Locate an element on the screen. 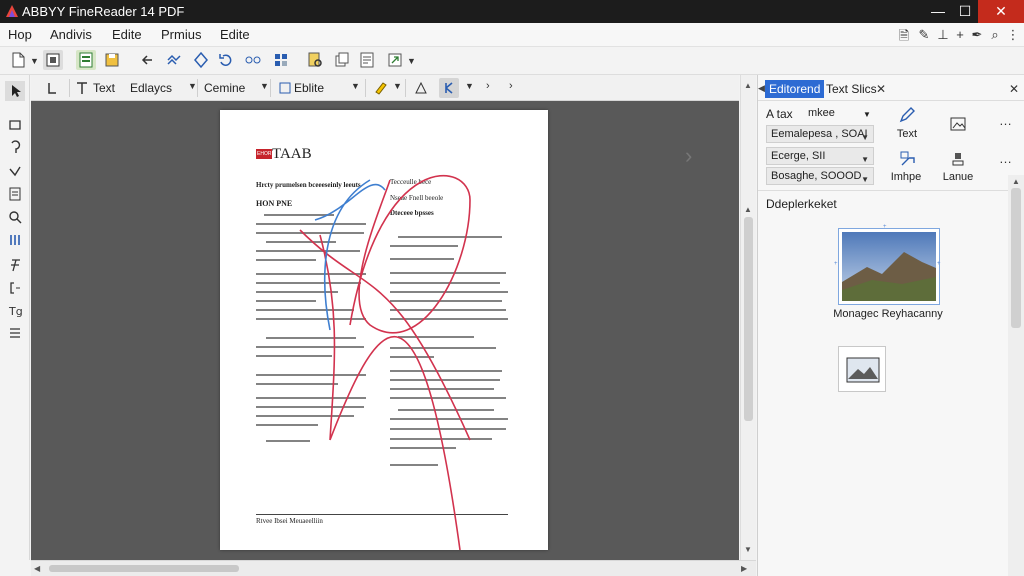 The height and width of the screenshot is (576, 1024). picture-icon is located at coordinates (958, 124).